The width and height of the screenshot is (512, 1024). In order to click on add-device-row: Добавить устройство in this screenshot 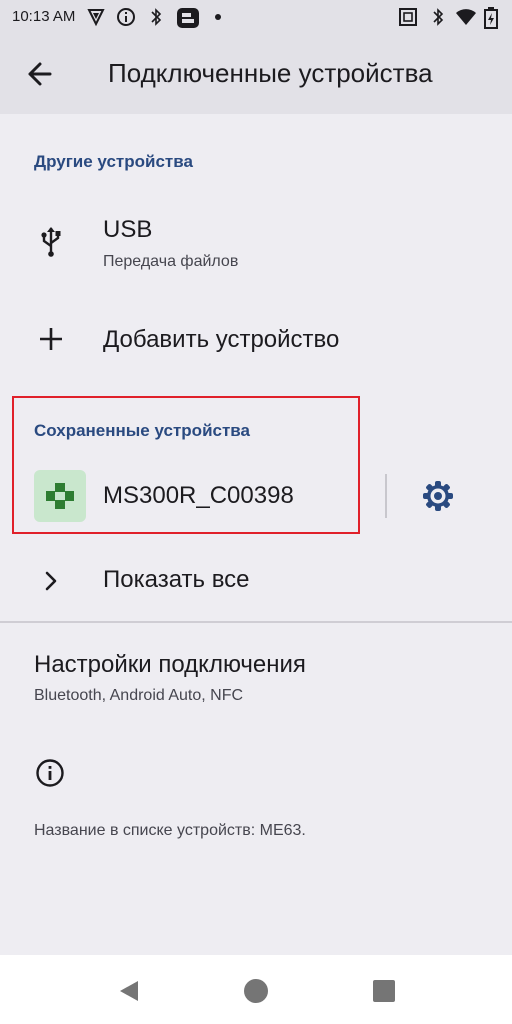, I will do `click(256, 340)`.